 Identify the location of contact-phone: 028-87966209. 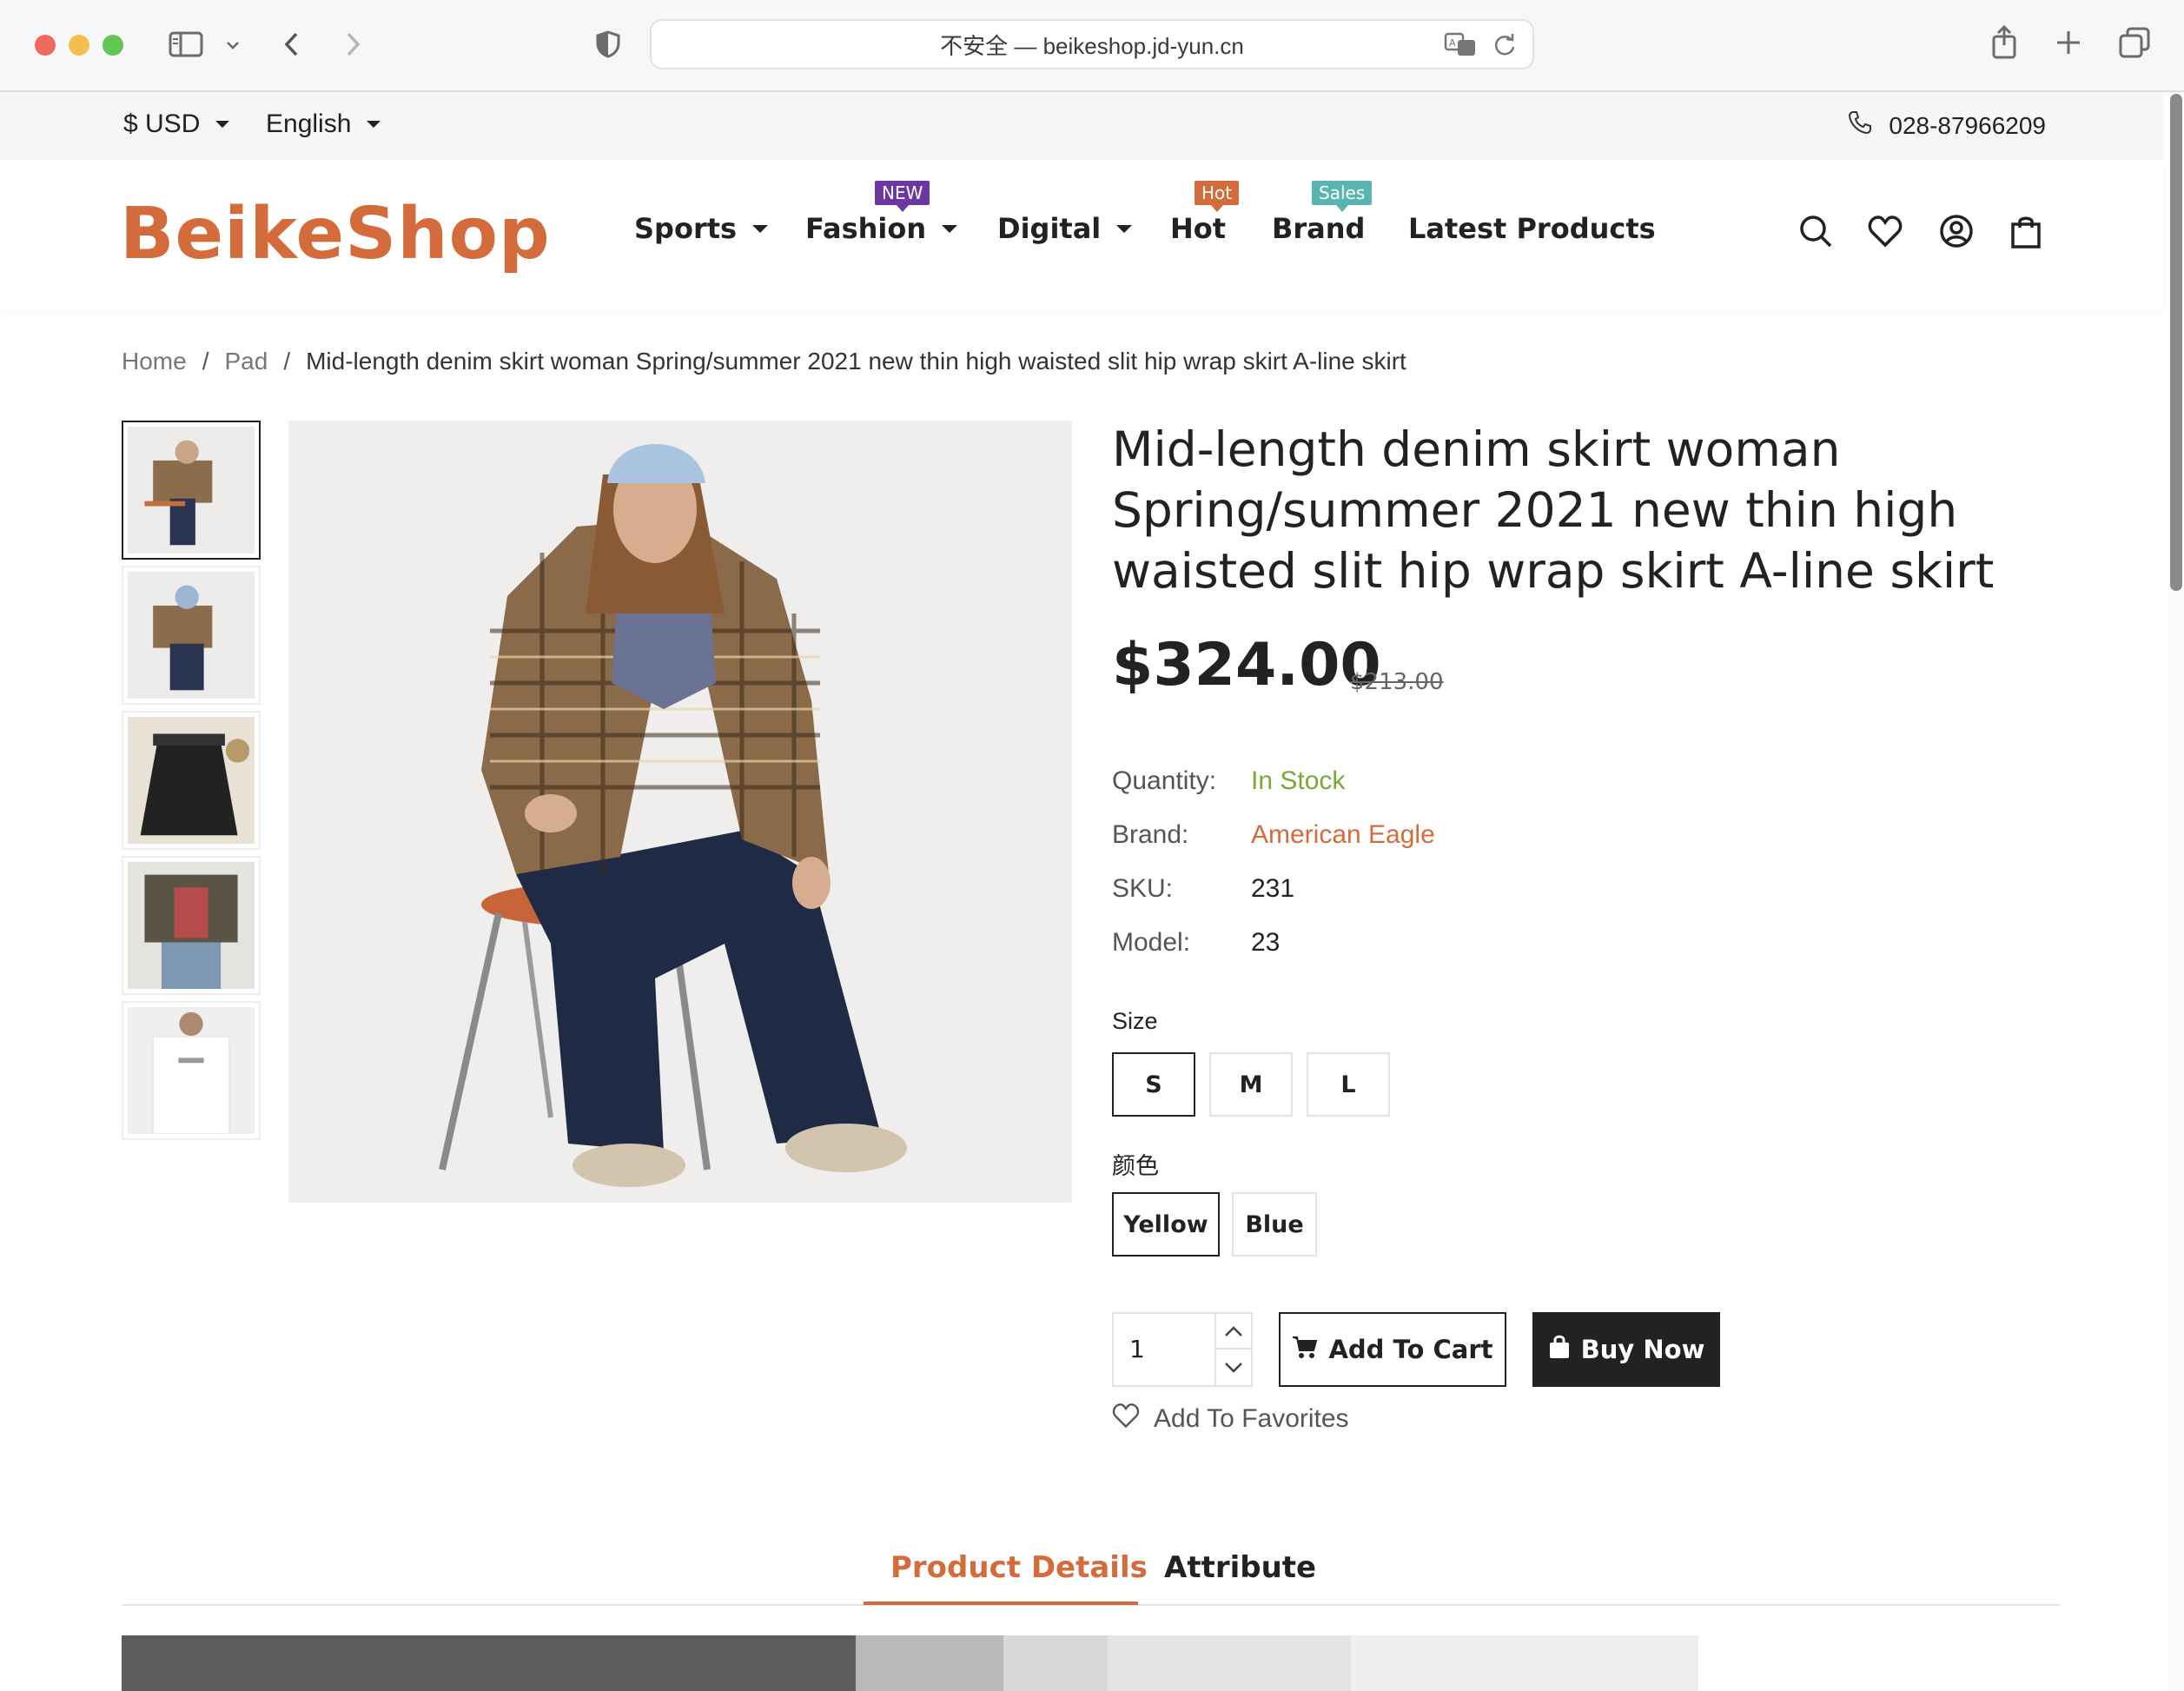
(1946, 126).